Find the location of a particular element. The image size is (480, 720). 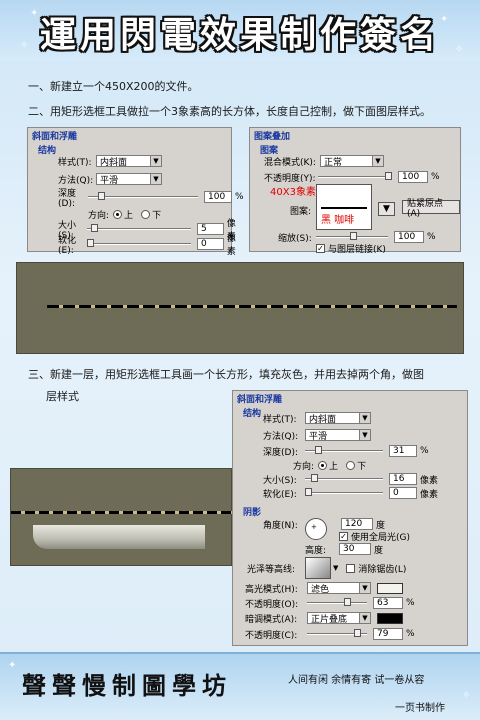

scale-label: 缩放(S): is located at coordinates (295, 238).